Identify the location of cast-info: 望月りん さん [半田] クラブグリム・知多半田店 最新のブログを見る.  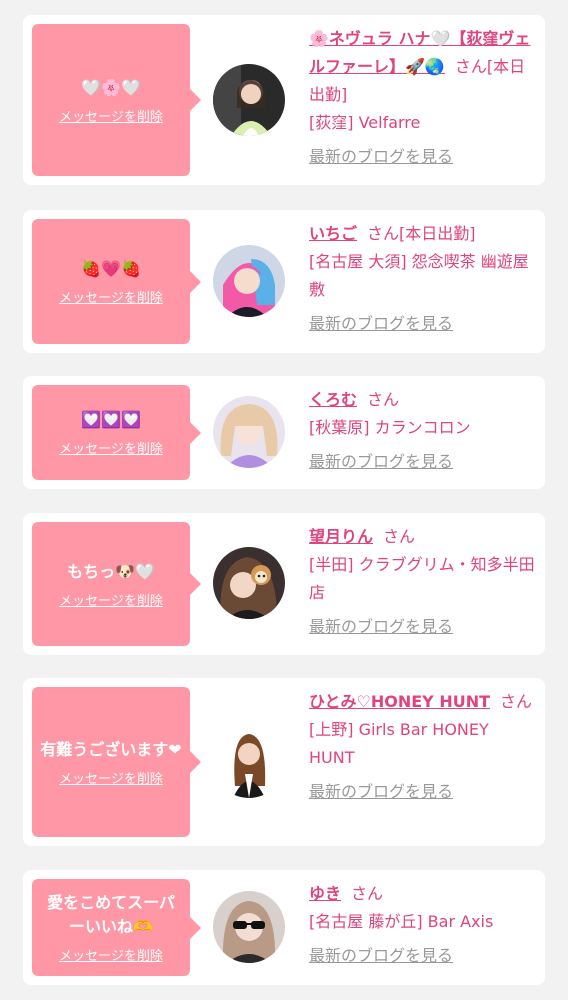
(423, 582).